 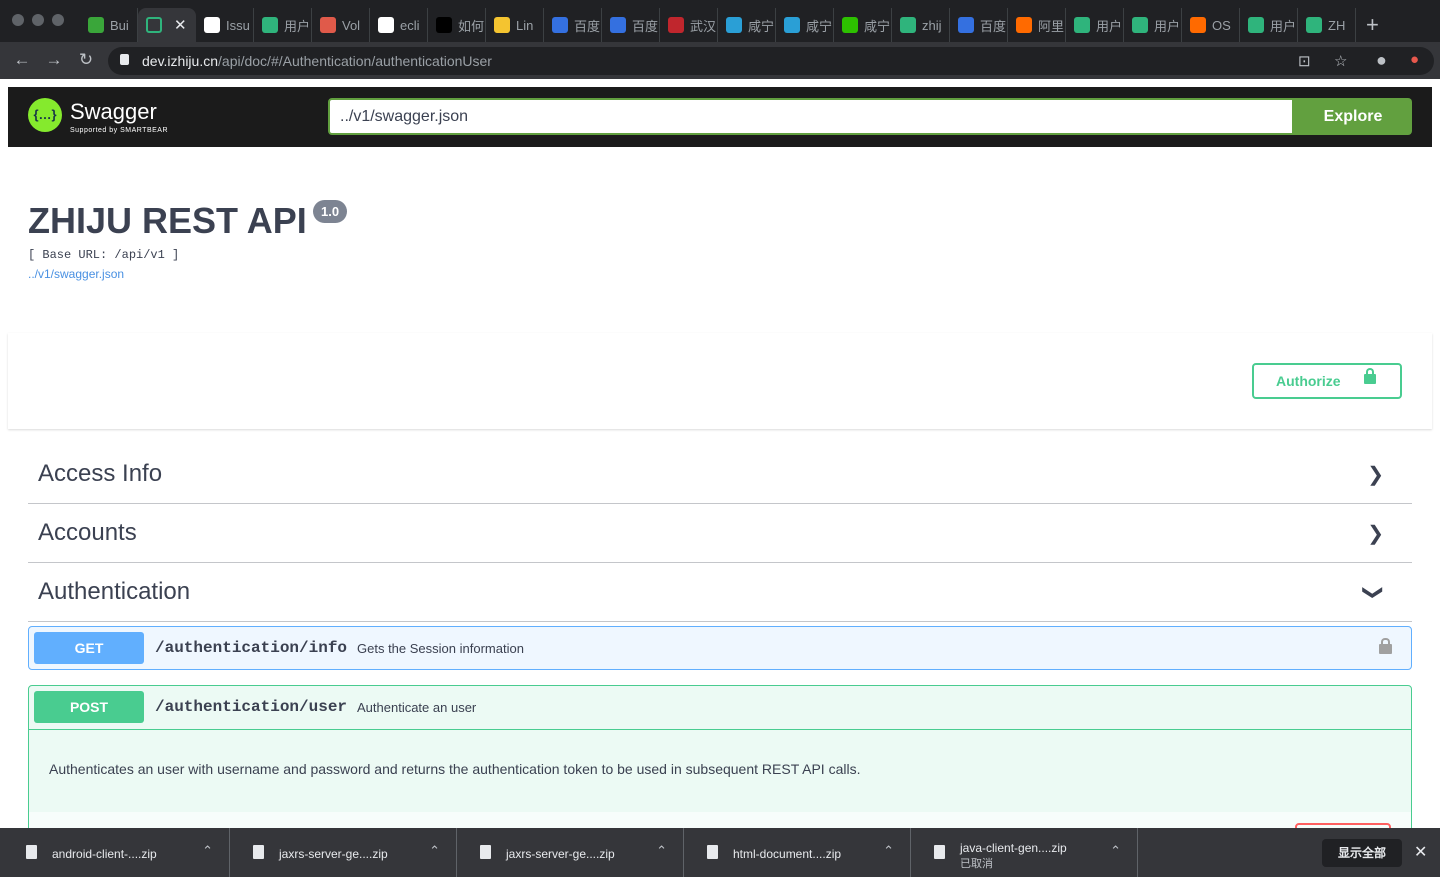 What do you see at coordinates (89, 707) in the screenshot?
I see `method-badge: POST` at bounding box center [89, 707].